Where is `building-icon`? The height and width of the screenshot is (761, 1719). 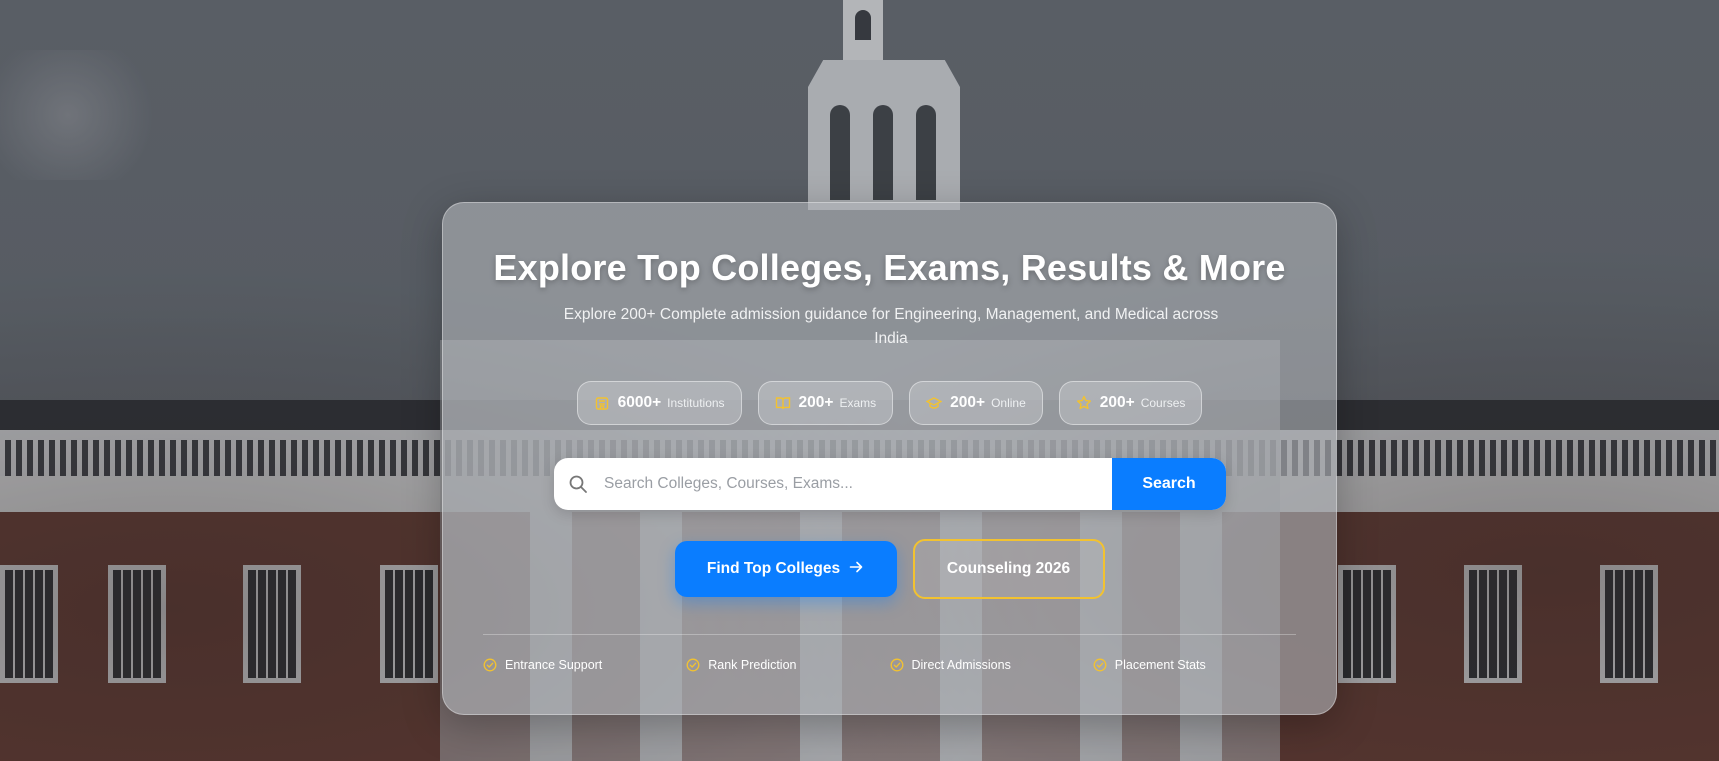
building-icon is located at coordinates (602, 403).